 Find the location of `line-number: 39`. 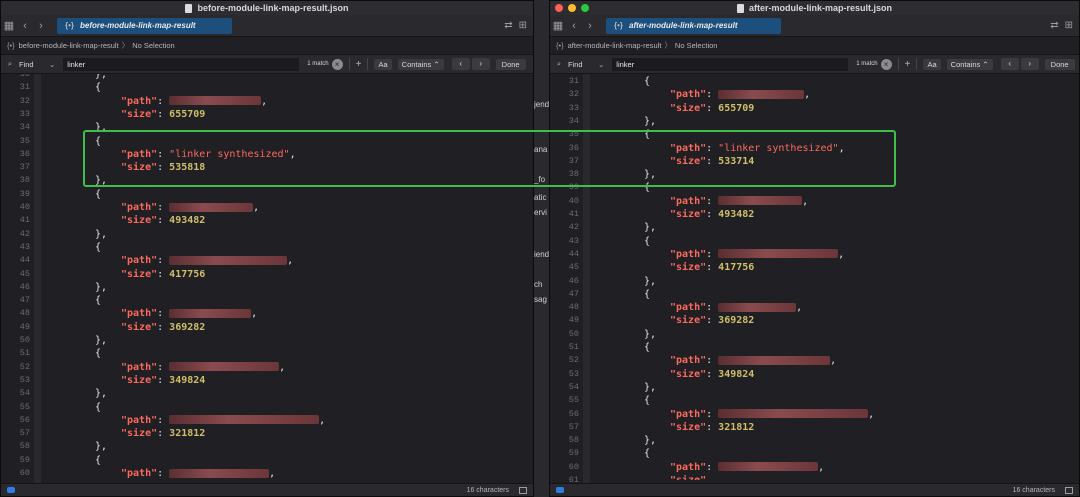

line-number: 39 is located at coordinates (573, 187).